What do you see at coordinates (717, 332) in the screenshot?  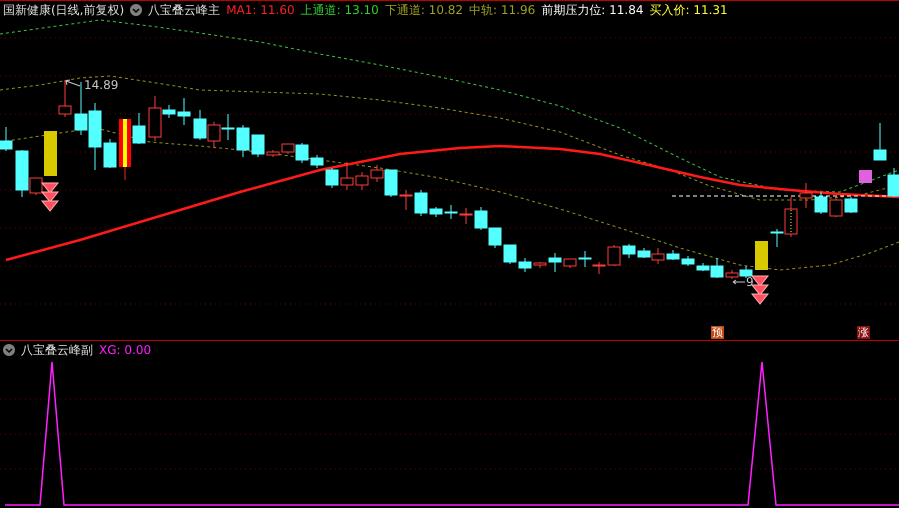 I see `signal-marker: 预` at bounding box center [717, 332].